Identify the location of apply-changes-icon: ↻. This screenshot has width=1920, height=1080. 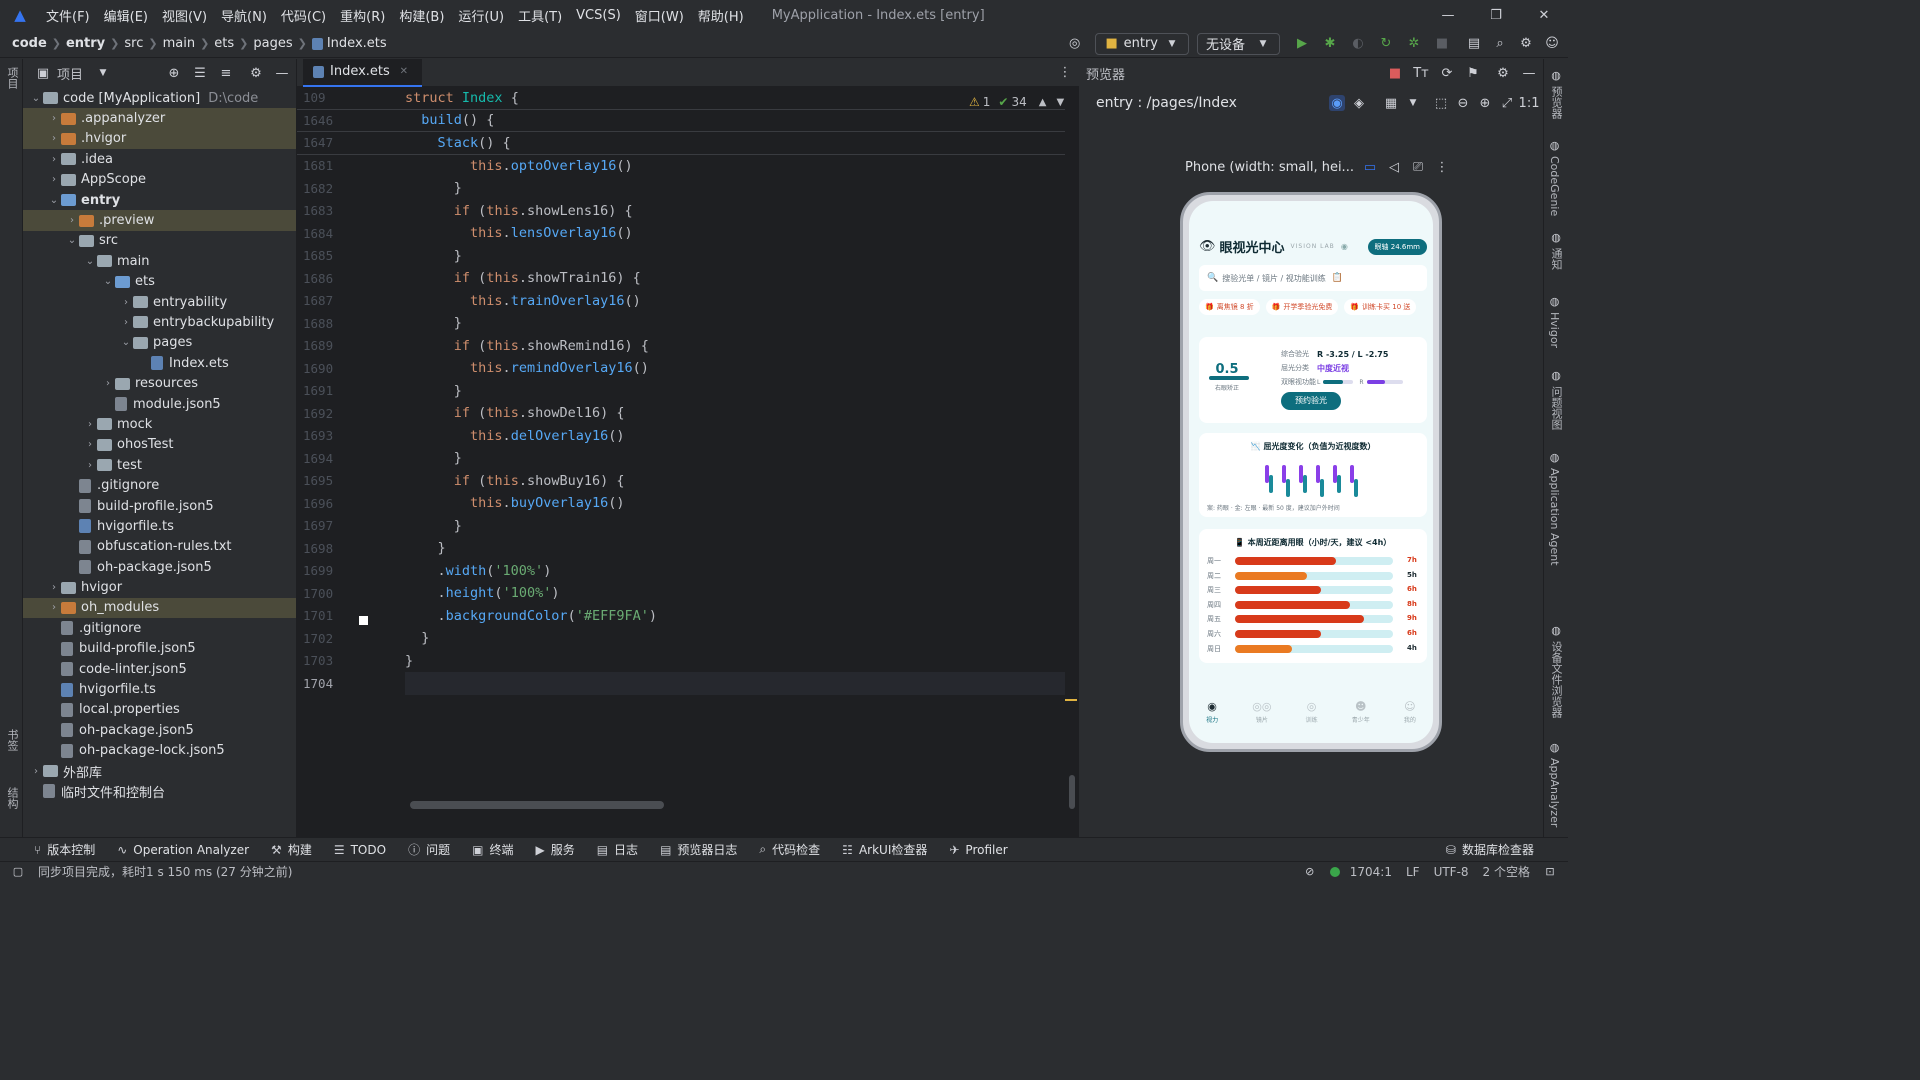
(1386, 44).